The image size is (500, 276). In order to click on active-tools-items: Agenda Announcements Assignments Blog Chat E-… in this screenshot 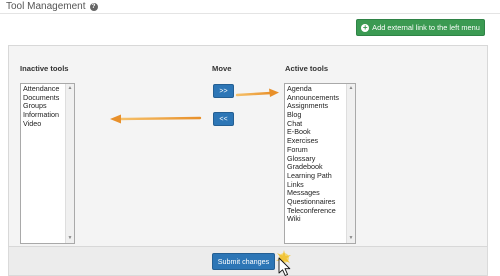, I will do `click(316, 154)`.